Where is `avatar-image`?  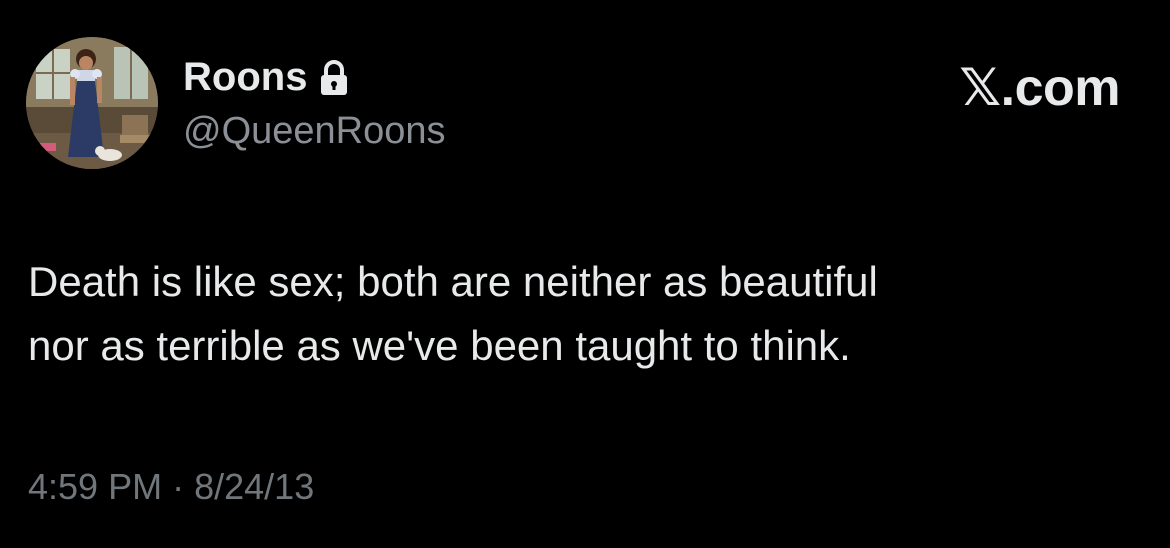
avatar-image is located at coordinates (92, 103).